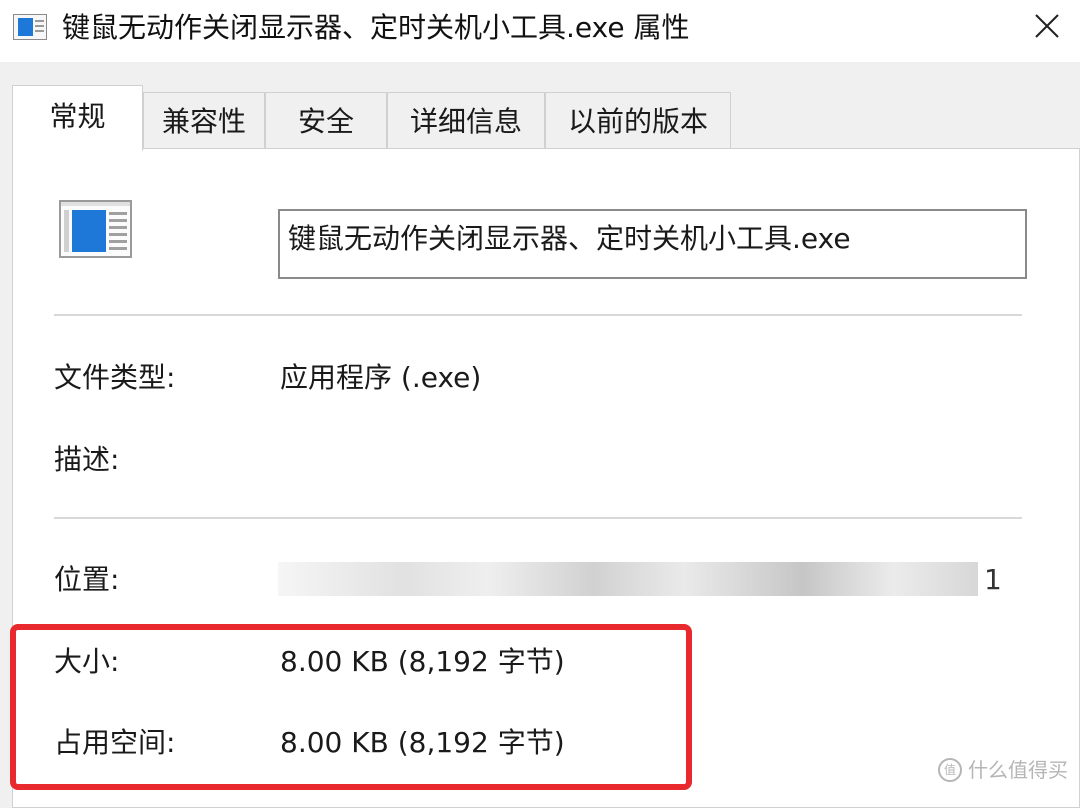  Describe the element at coordinates (95, 229) in the screenshot. I see `exe-file-icon` at that location.